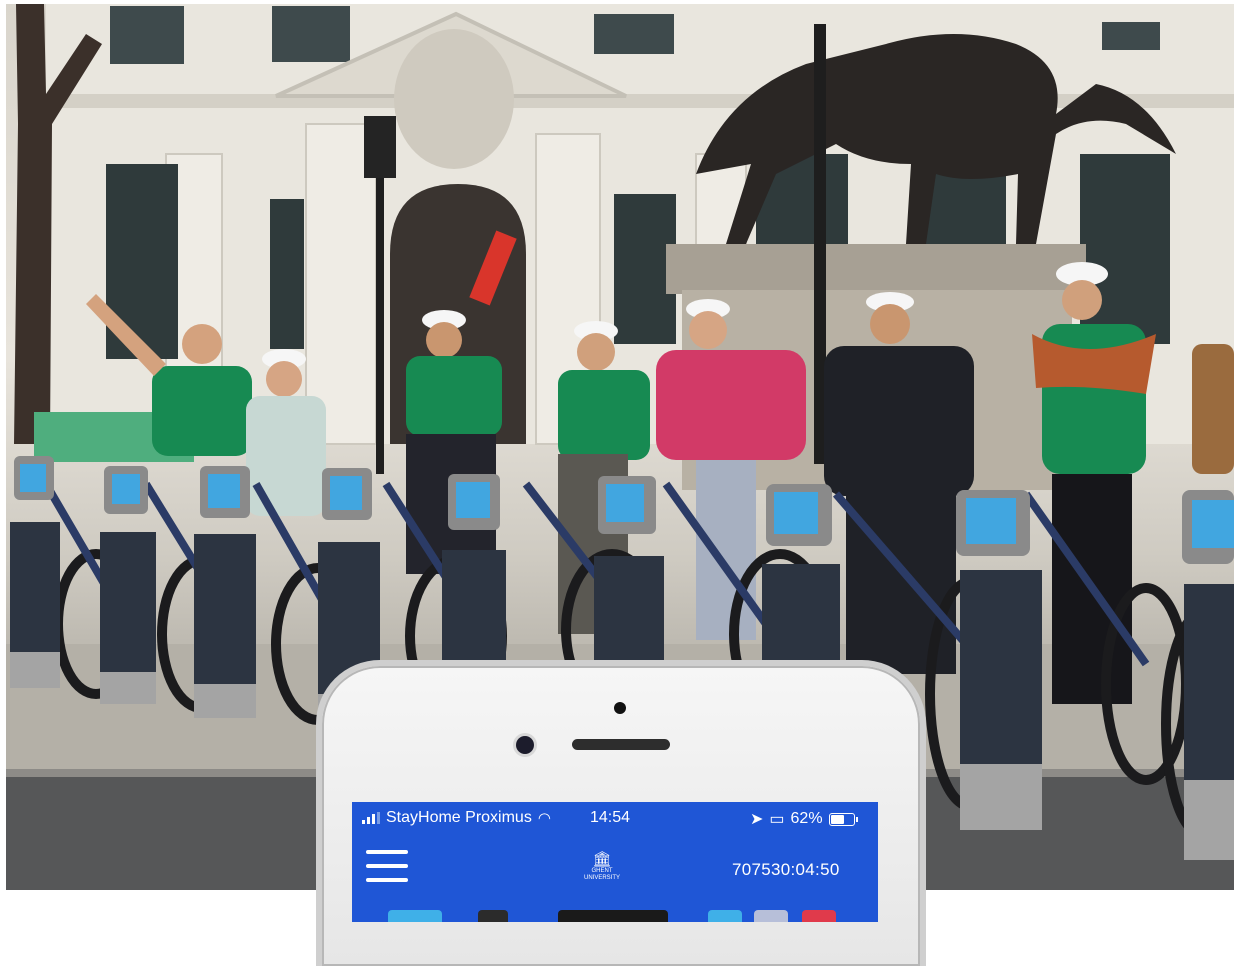 Image resolution: width=1239 pixels, height=966 pixels. Describe the element at coordinates (786, 869) in the screenshot. I see `session-counter: 707530:04:50` at that location.